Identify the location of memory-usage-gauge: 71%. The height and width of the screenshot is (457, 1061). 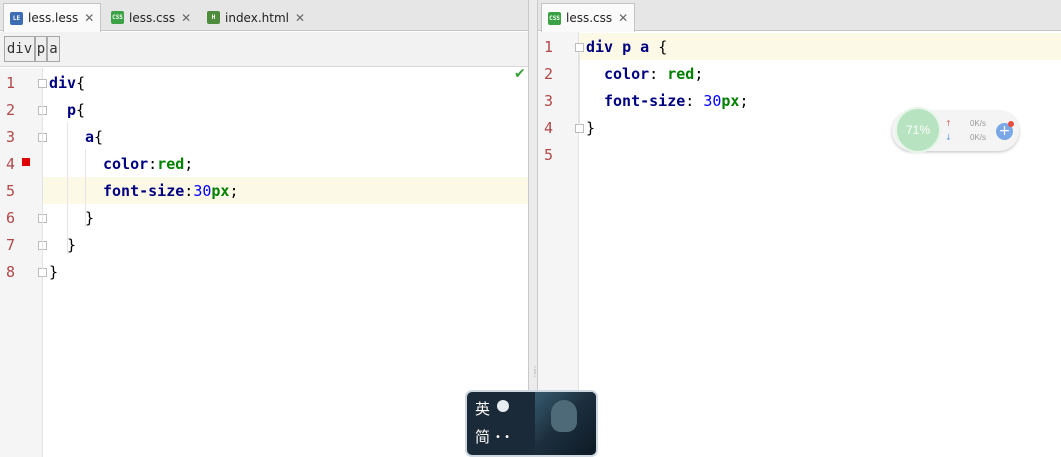
(918, 130).